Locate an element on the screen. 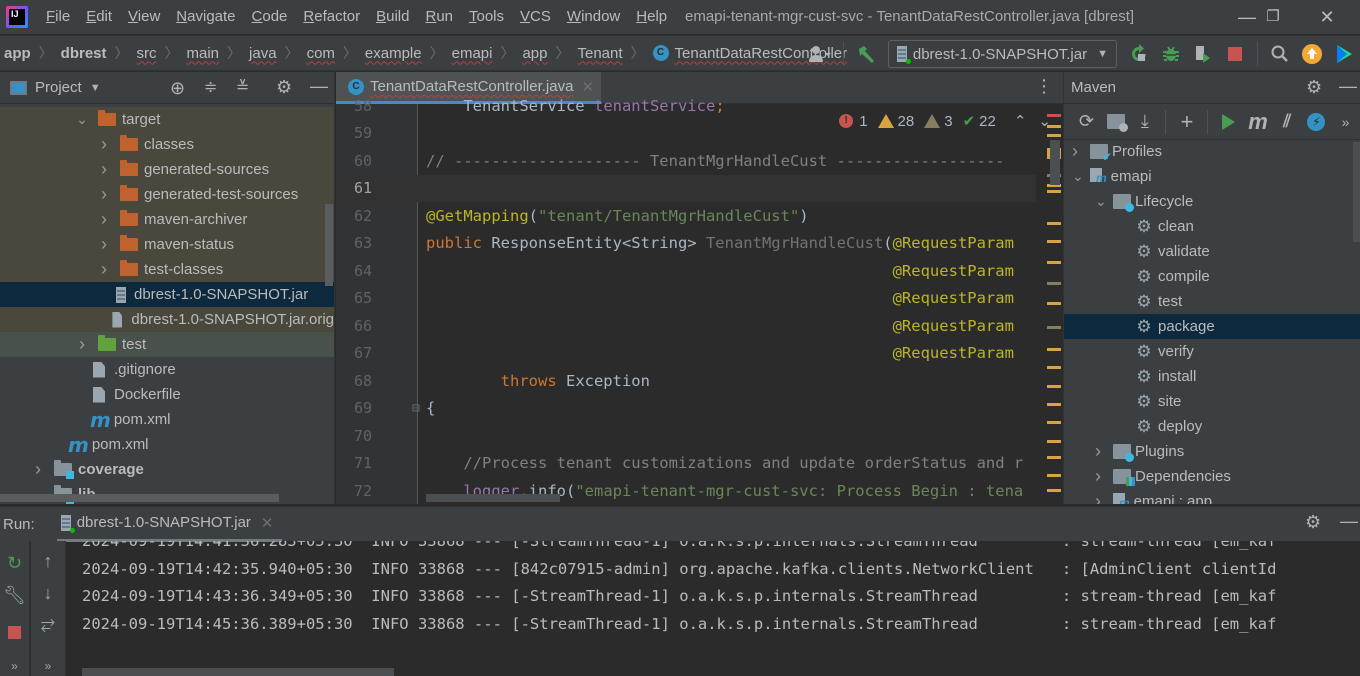 The height and width of the screenshot is (676, 1360). menu-run: Run is located at coordinates (439, 17).